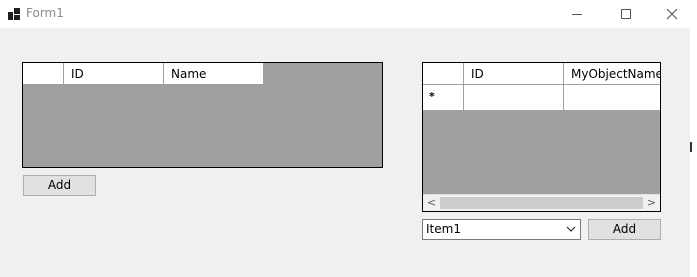 This screenshot has width=697, height=277. What do you see at coordinates (624, 229) in the screenshot?
I see `right-add-button: Add` at bounding box center [624, 229].